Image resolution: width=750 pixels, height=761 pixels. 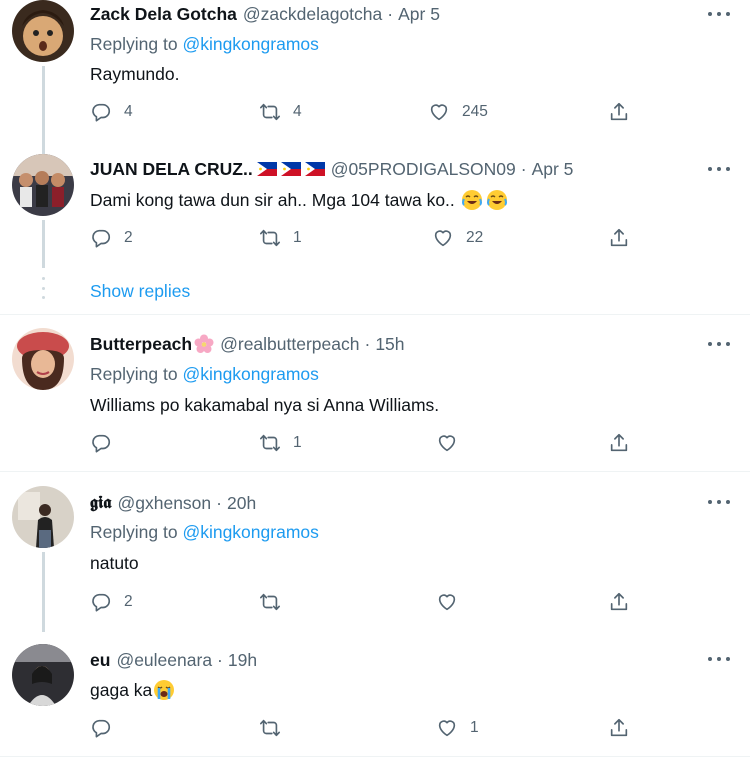 What do you see at coordinates (423, 169) in the screenshot?
I see `handle: @05PRODIGALSON09` at bounding box center [423, 169].